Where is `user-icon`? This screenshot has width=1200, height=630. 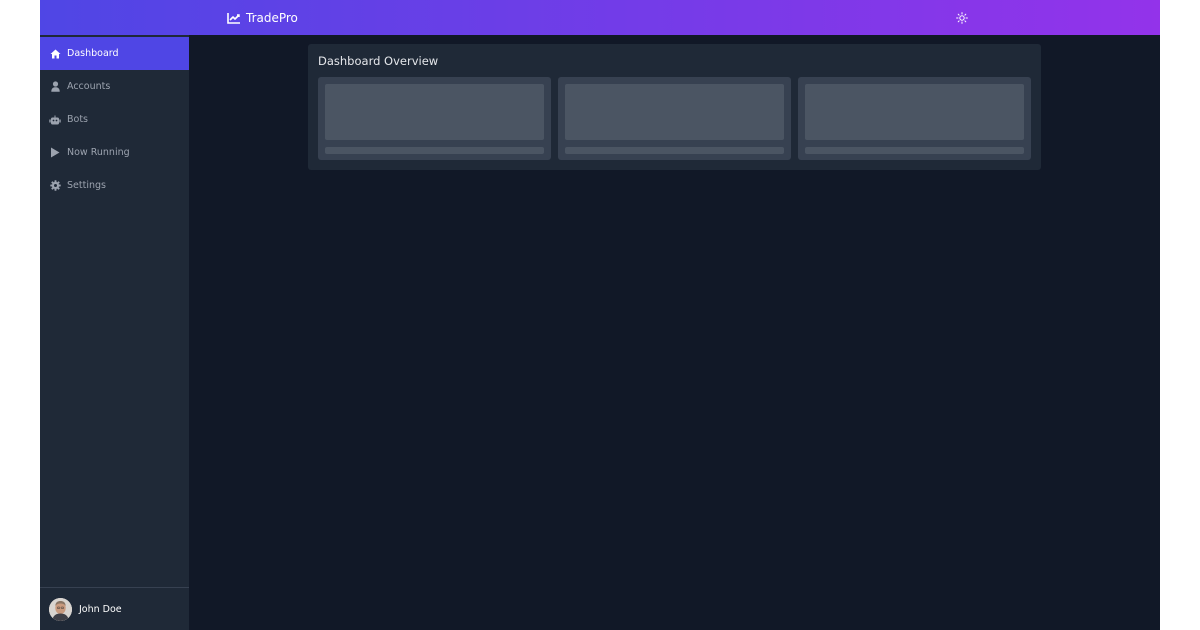
user-icon is located at coordinates (55, 87).